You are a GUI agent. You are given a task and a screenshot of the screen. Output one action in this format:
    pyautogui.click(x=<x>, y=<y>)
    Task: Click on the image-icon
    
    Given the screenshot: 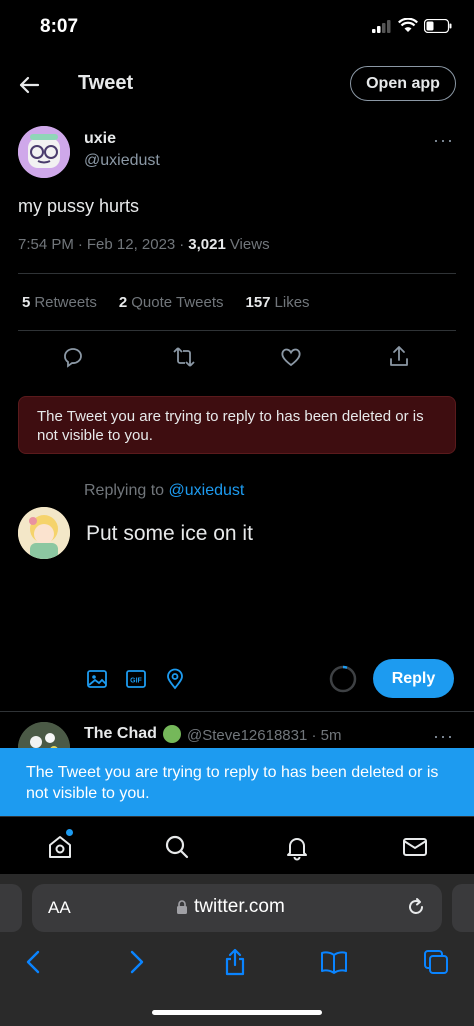 What is the action you would take?
    pyautogui.click(x=97, y=679)
    